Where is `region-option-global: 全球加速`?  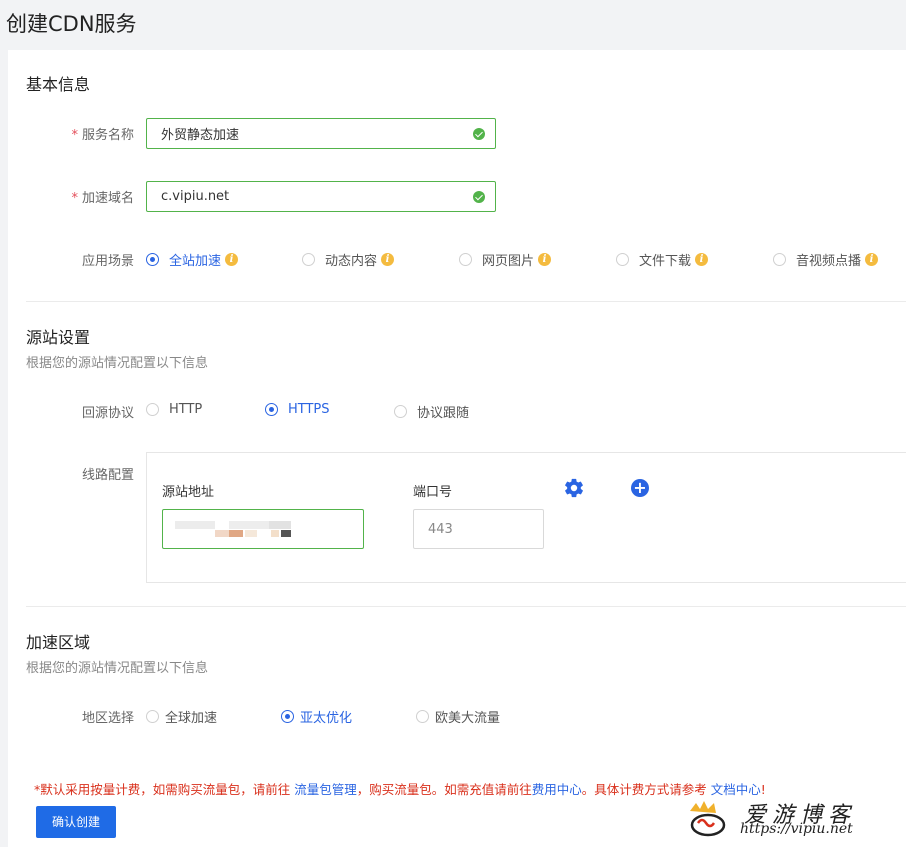
region-option-global: 全球加速 is located at coordinates (181, 716).